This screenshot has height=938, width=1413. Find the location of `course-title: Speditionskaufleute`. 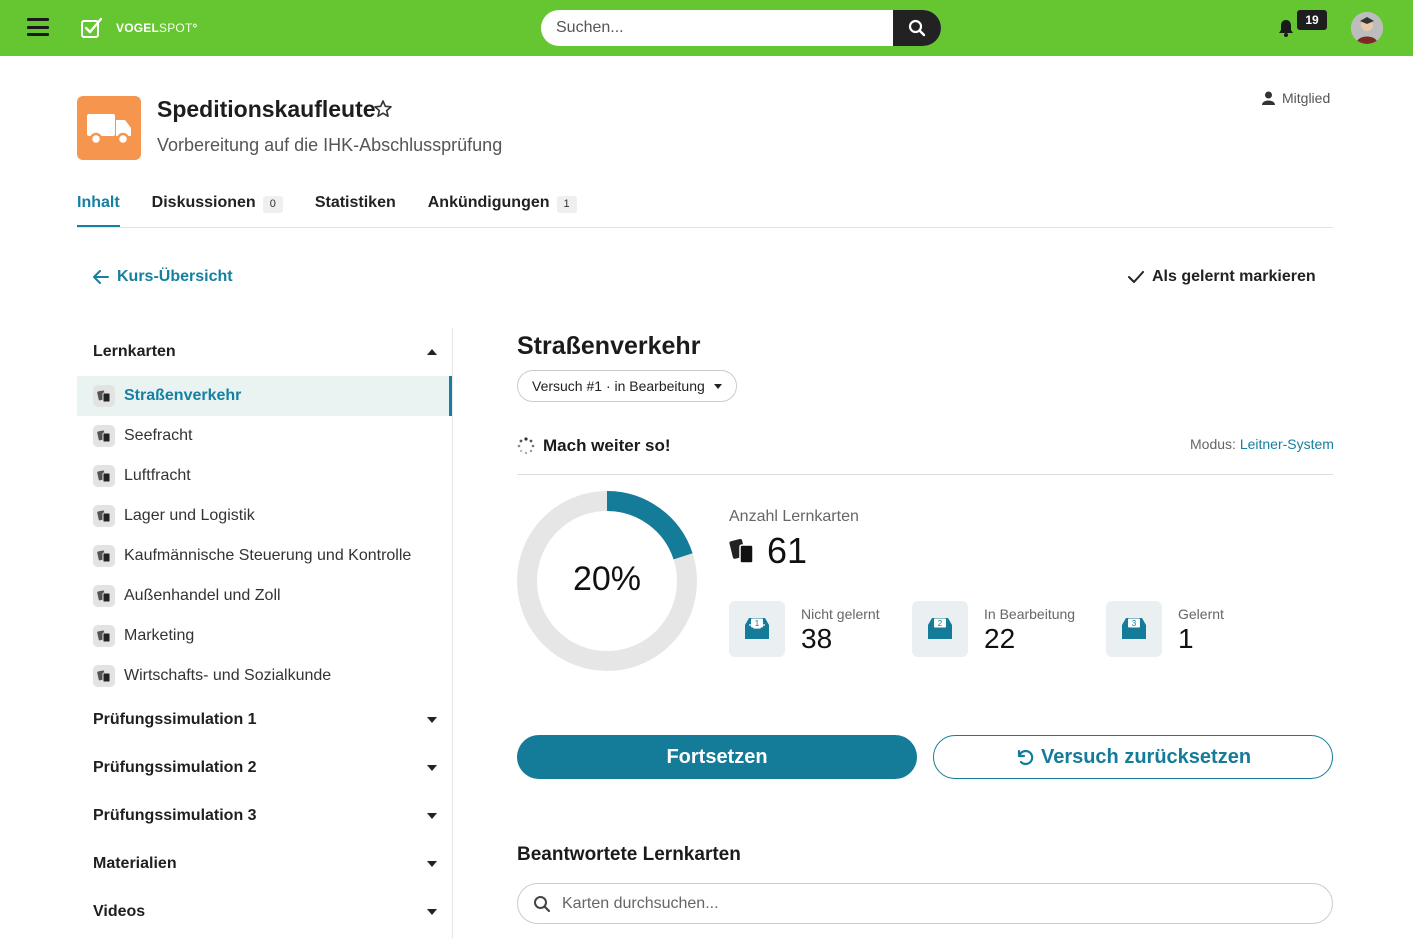

course-title: Speditionskaufleute is located at coordinates (266, 109).